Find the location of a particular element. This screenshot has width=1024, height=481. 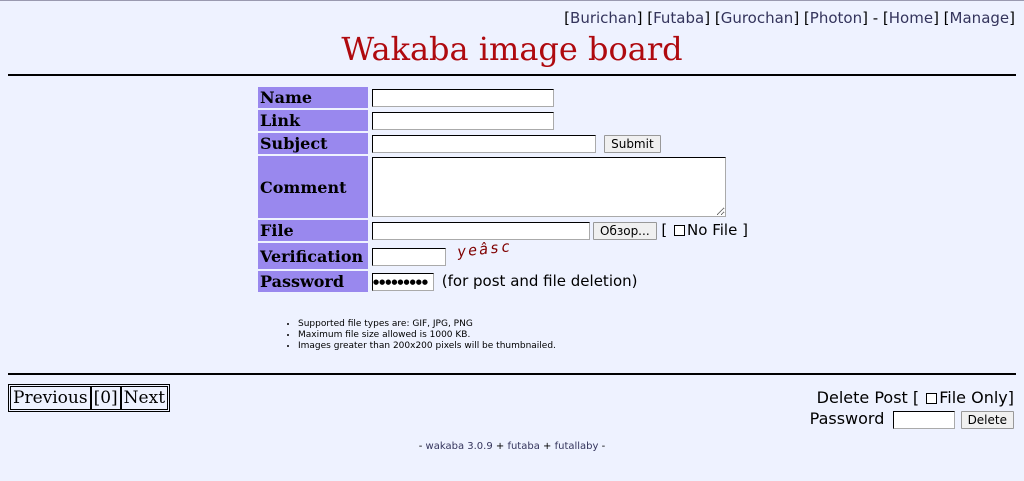

futaba-link: futaba is located at coordinates (523, 446).